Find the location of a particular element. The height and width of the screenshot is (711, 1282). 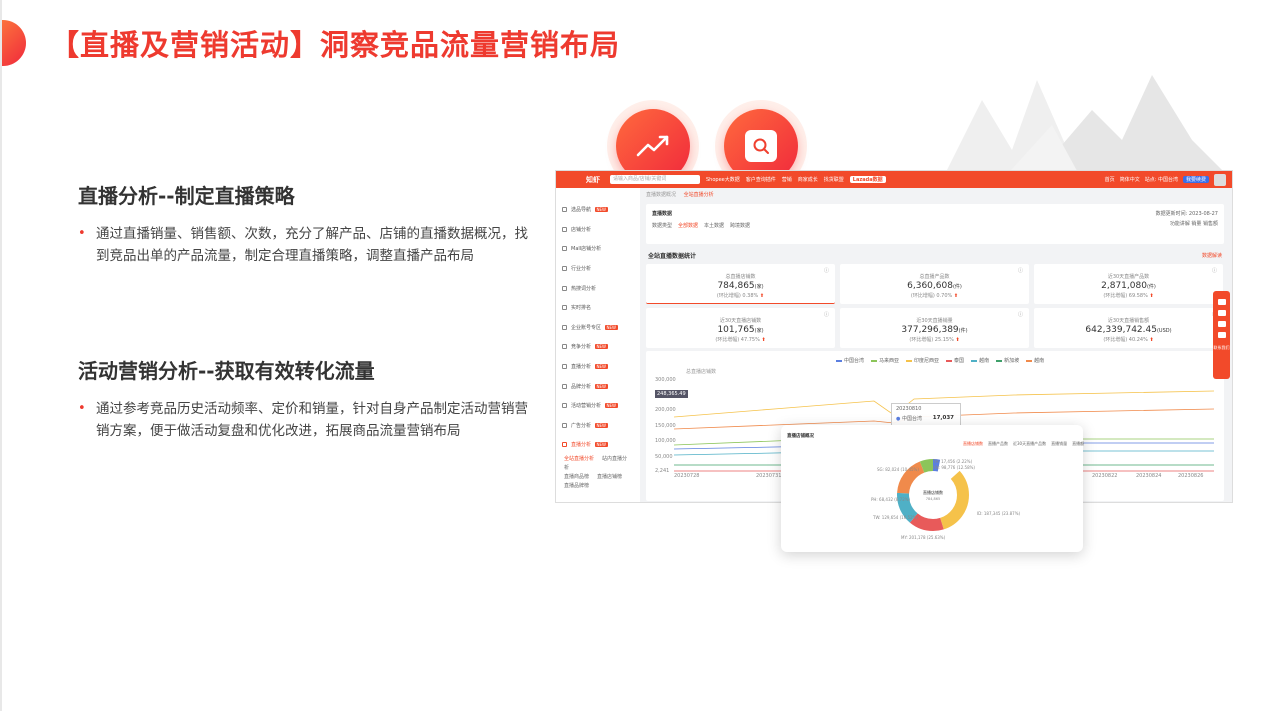

stat-value: 377,296,389(件) is located at coordinates (934, 330).